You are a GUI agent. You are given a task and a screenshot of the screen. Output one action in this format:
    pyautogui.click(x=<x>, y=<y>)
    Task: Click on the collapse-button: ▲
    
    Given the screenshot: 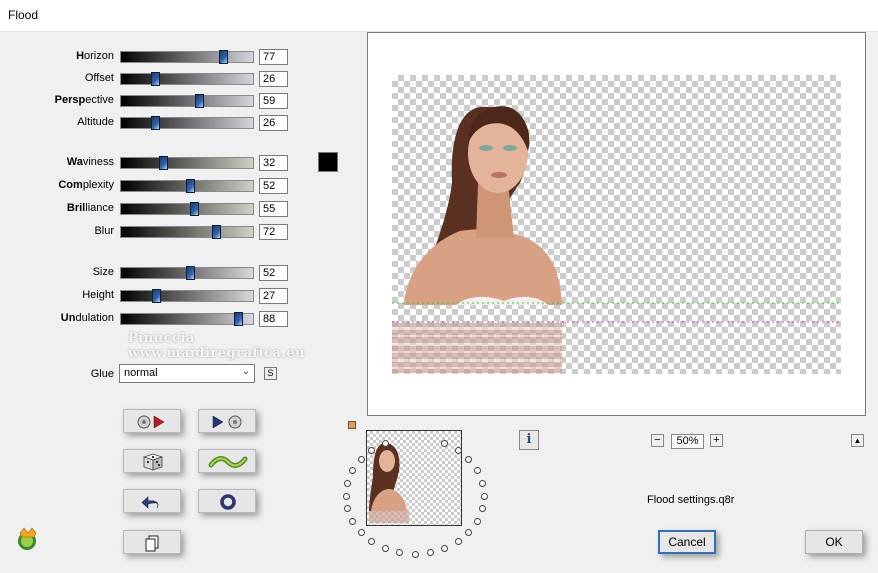 What is the action you would take?
    pyautogui.click(x=857, y=440)
    